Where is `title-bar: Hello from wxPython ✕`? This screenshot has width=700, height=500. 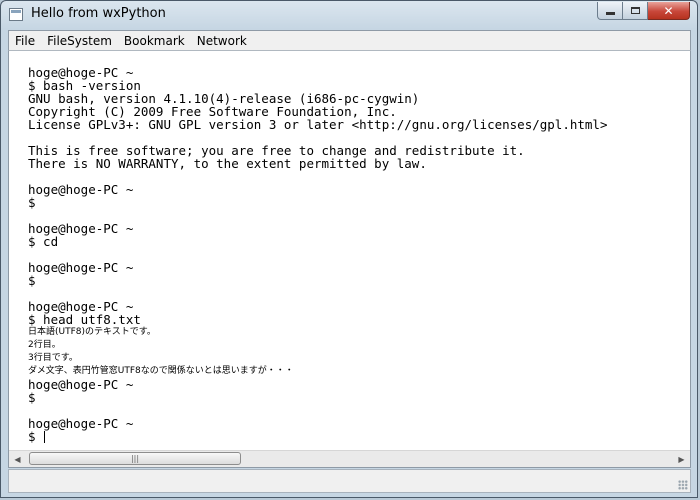 title-bar: Hello from wxPython ✕ is located at coordinates (349, 15).